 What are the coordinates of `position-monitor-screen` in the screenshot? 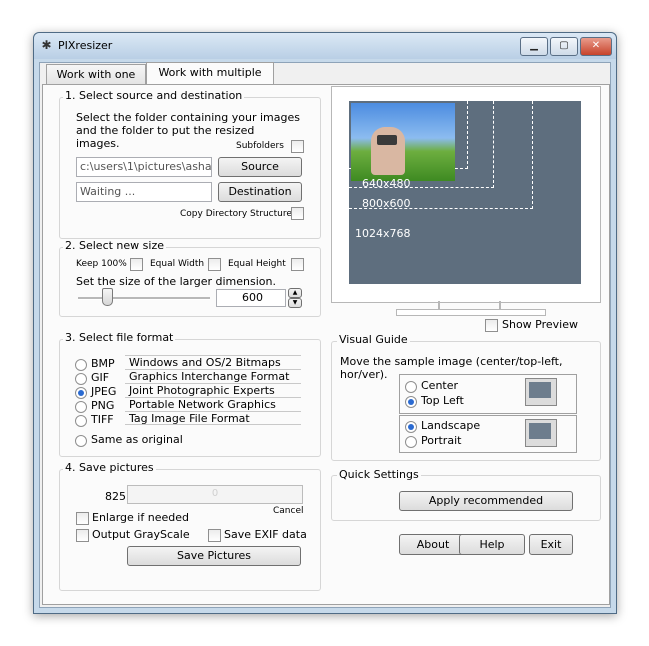 It's located at (540, 390).